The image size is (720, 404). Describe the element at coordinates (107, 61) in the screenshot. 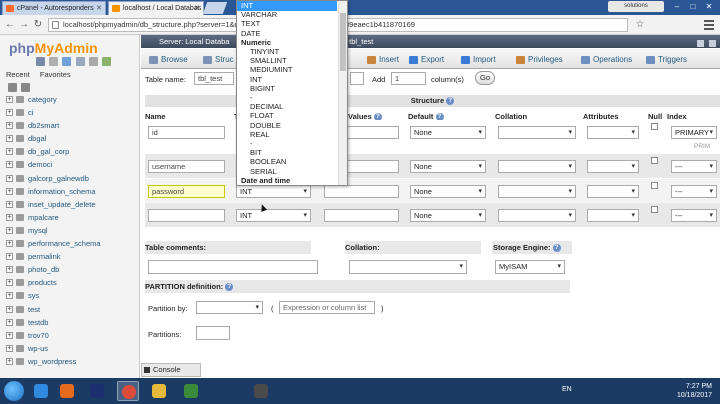

I see `reload-navigation-icon` at that location.